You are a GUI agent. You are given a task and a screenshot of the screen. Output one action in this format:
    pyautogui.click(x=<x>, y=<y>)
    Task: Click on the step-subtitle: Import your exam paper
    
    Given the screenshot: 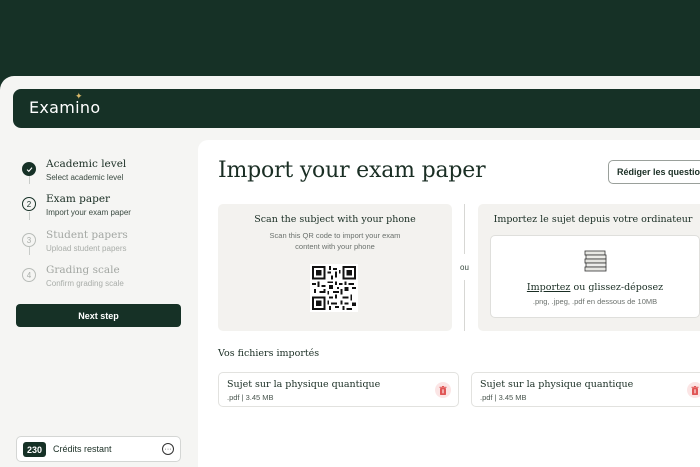 What is the action you would take?
    pyautogui.click(x=88, y=212)
    